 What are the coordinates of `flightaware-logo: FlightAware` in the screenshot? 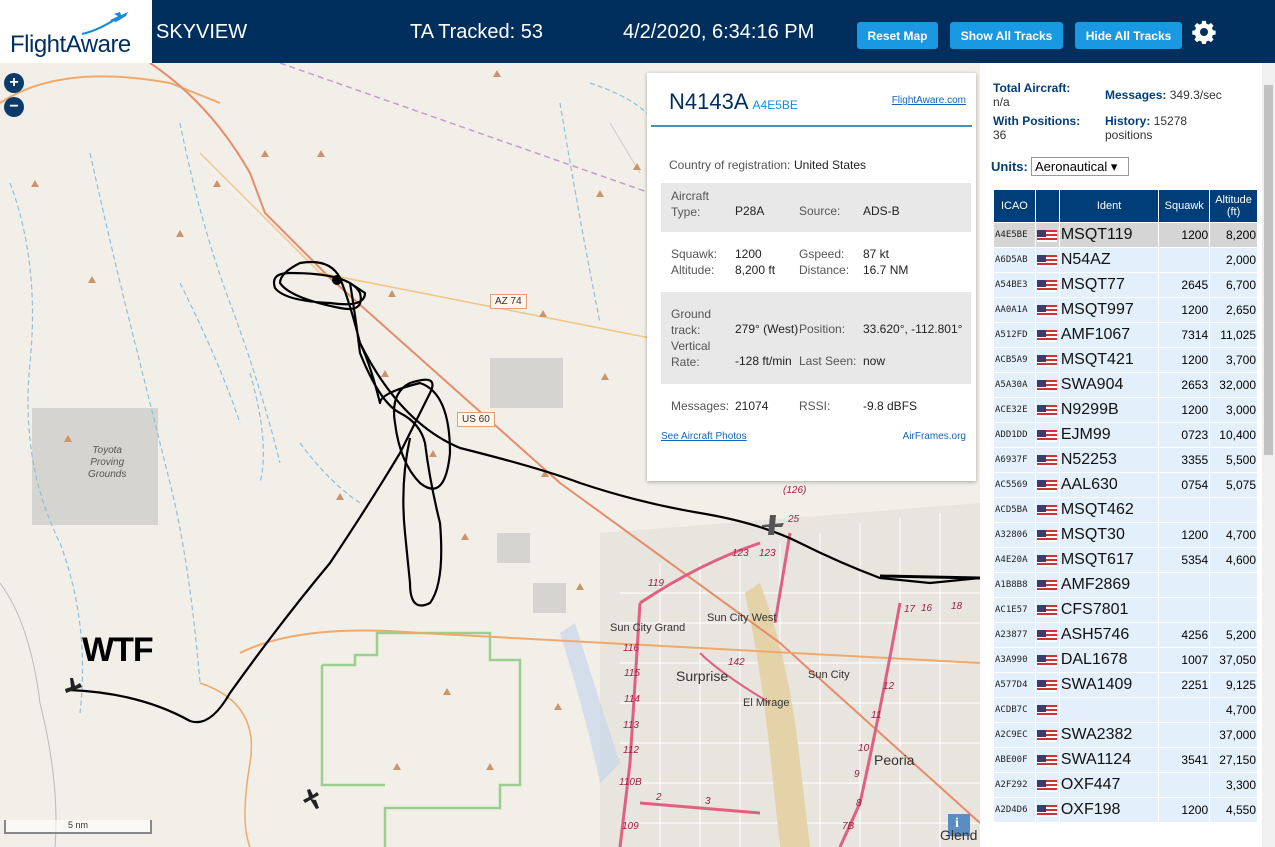 It's located at (76, 31).